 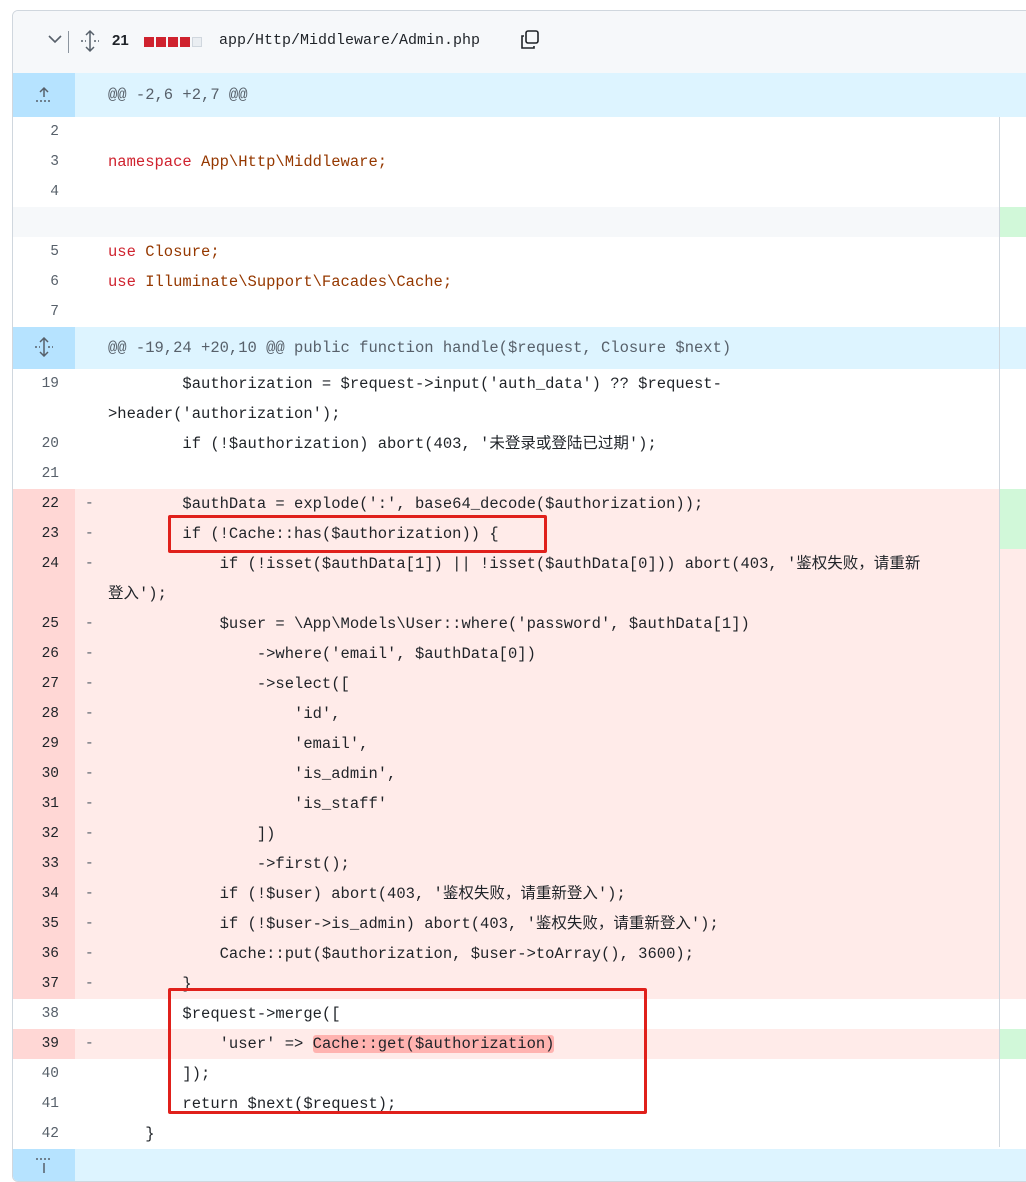 What do you see at coordinates (252, 774) in the screenshot?
I see `code-text: 'is_admin',` at bounding box center [252, 774].